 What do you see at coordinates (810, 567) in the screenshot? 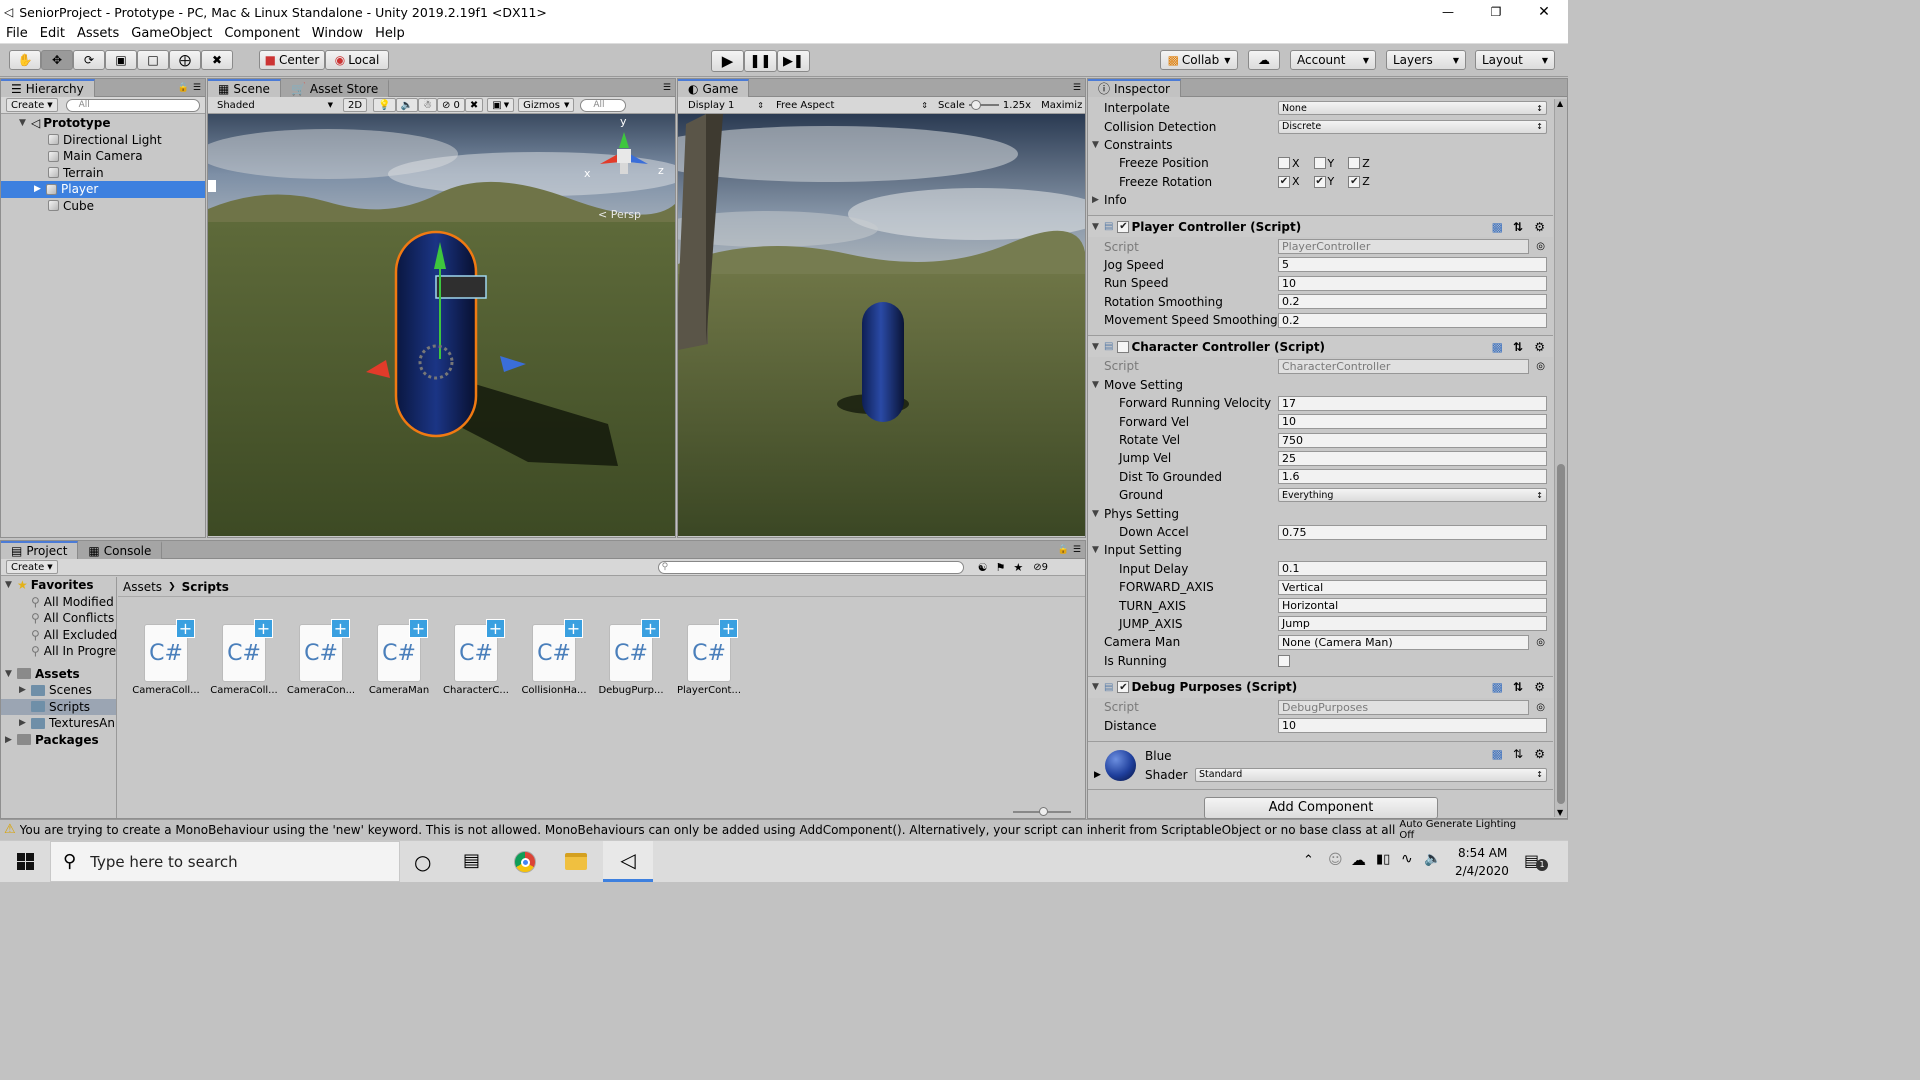
I see `project-search-input: ⚲` at bounding box center [810, 567].